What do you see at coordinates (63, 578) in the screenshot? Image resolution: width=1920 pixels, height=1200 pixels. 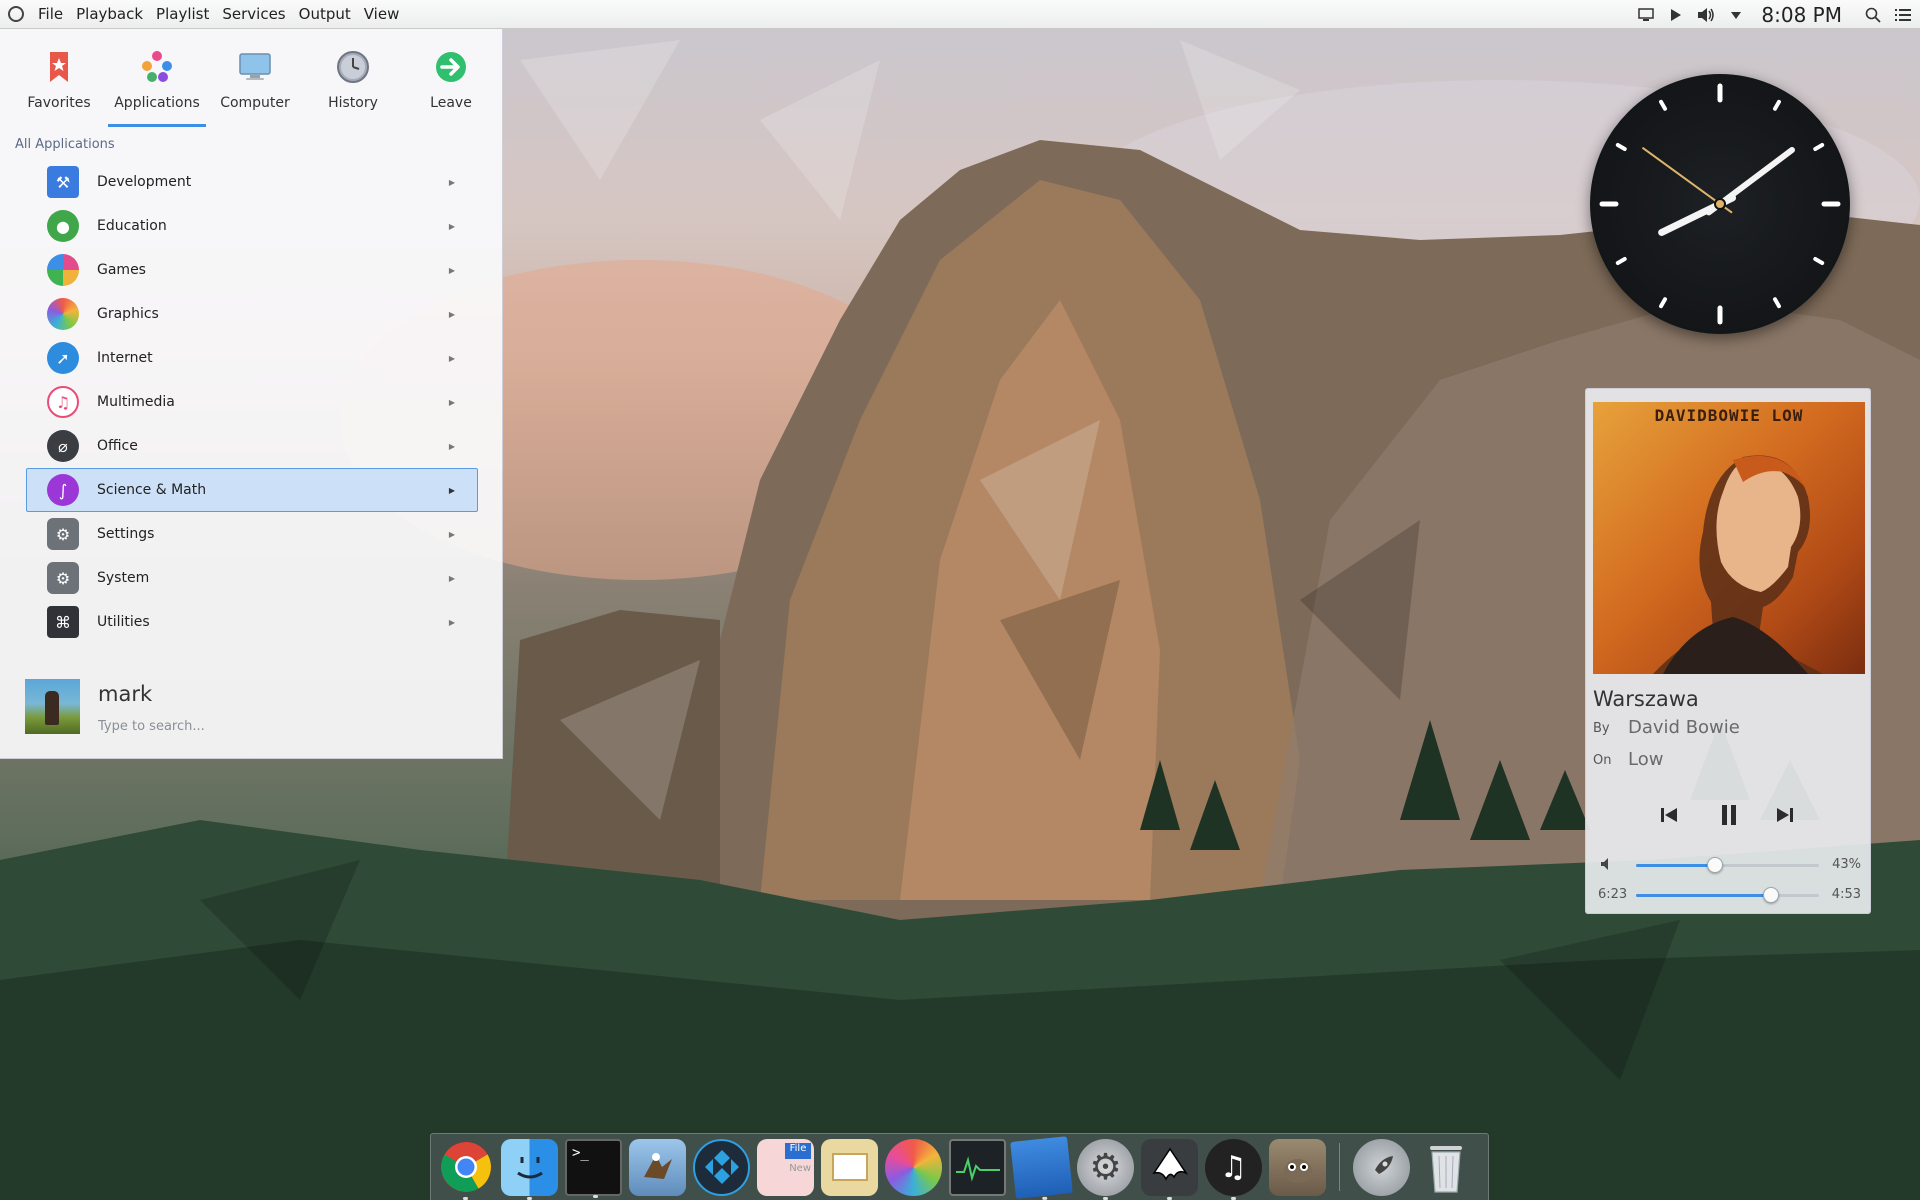 I see `system-gear-icon: ⚙` at bounding box center [63, 578].